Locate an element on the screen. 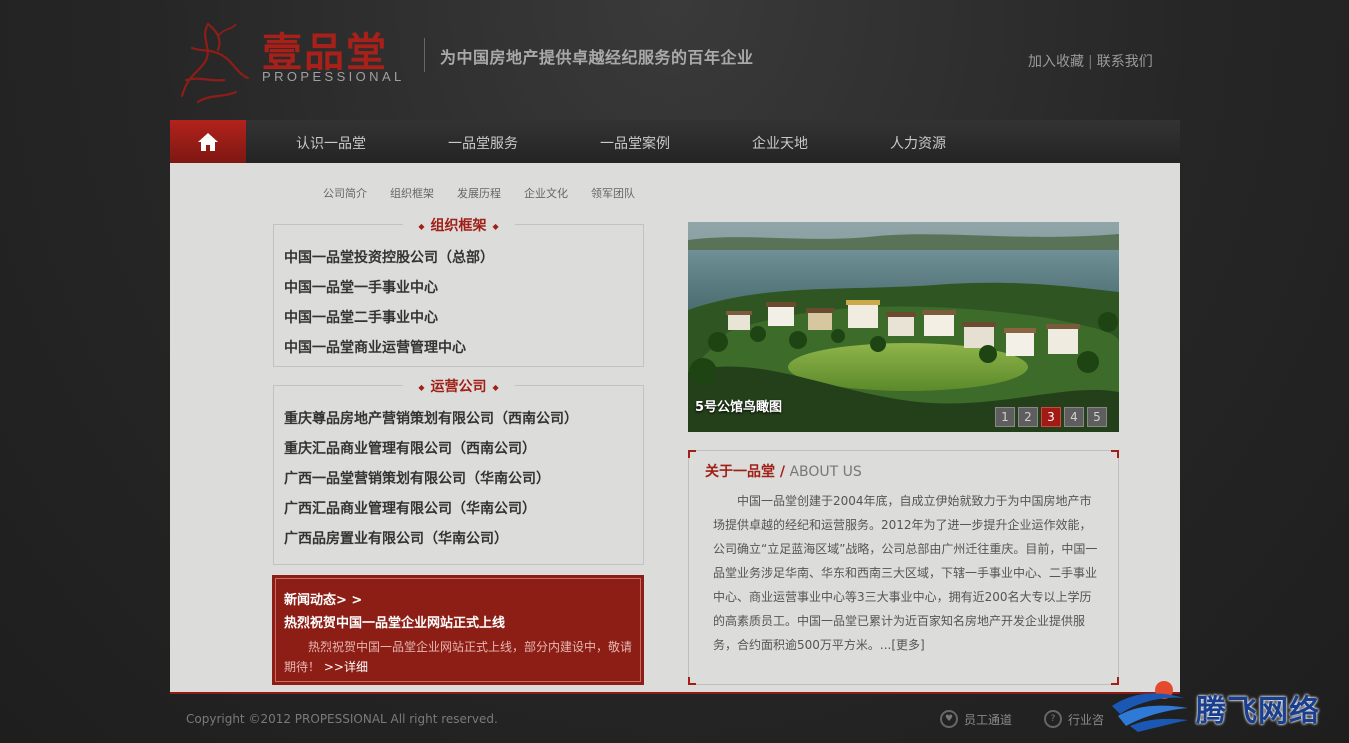 This screenshot has height=743, width=1349. org-box-title: ◆ 组织框架 ◆ is located at coordinates (458, 225).